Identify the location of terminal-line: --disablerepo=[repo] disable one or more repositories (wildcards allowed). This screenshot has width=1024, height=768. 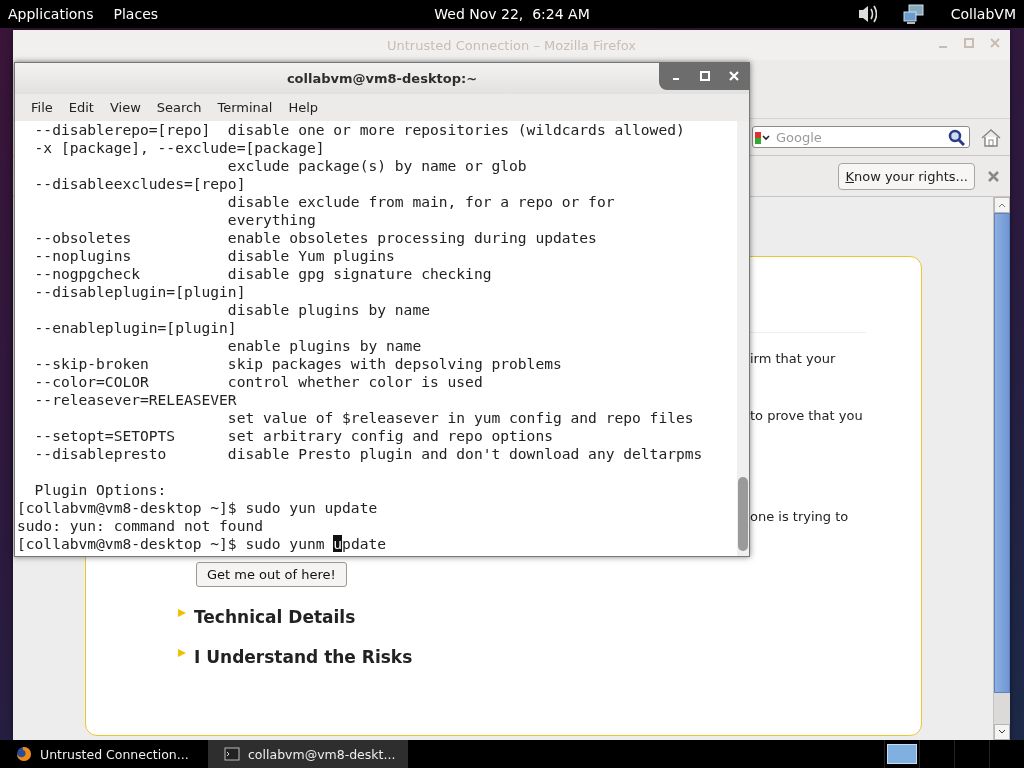
(359, 130).